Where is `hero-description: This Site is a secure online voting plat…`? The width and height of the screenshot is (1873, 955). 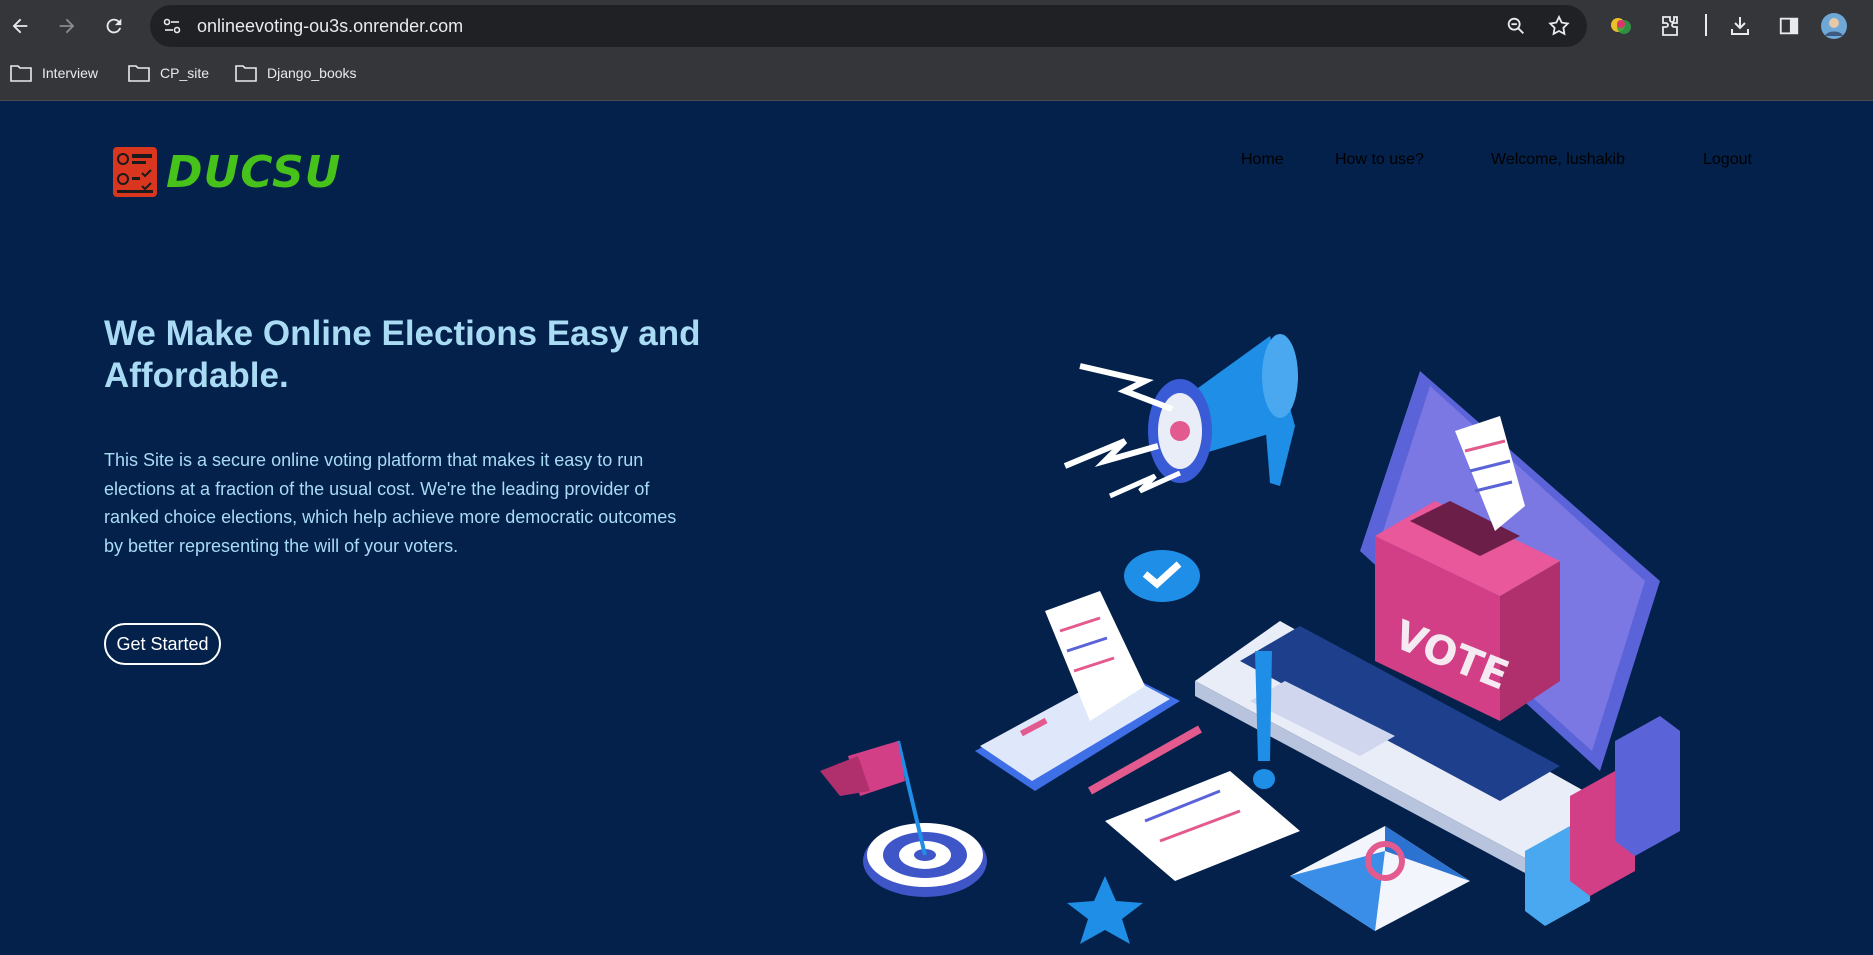 hero-description: This Site is a secure online voting plat… is located at coordinates (390, 503).